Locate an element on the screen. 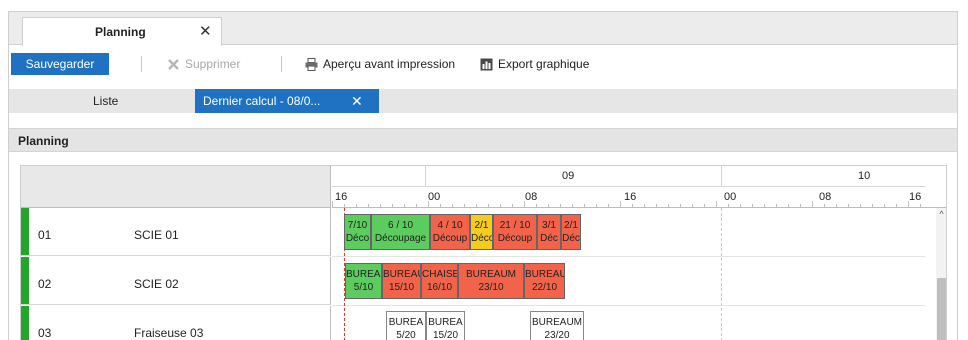 This screenshot has height=340, width=968. hour-label: 08 is located at coordinates (531, 197).